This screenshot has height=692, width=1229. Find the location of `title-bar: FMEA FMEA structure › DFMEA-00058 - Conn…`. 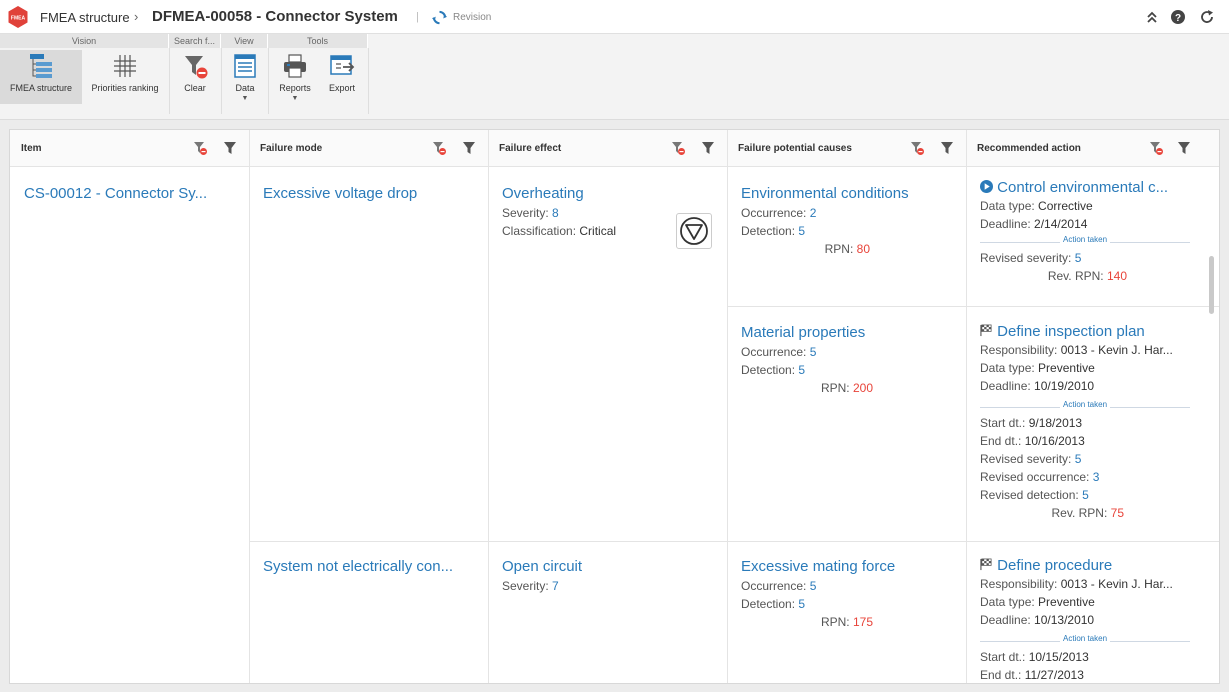

title-bar: FMEA FMEA structure › DFMEA-00058 - Conn… is located at coordinates (614, 17).